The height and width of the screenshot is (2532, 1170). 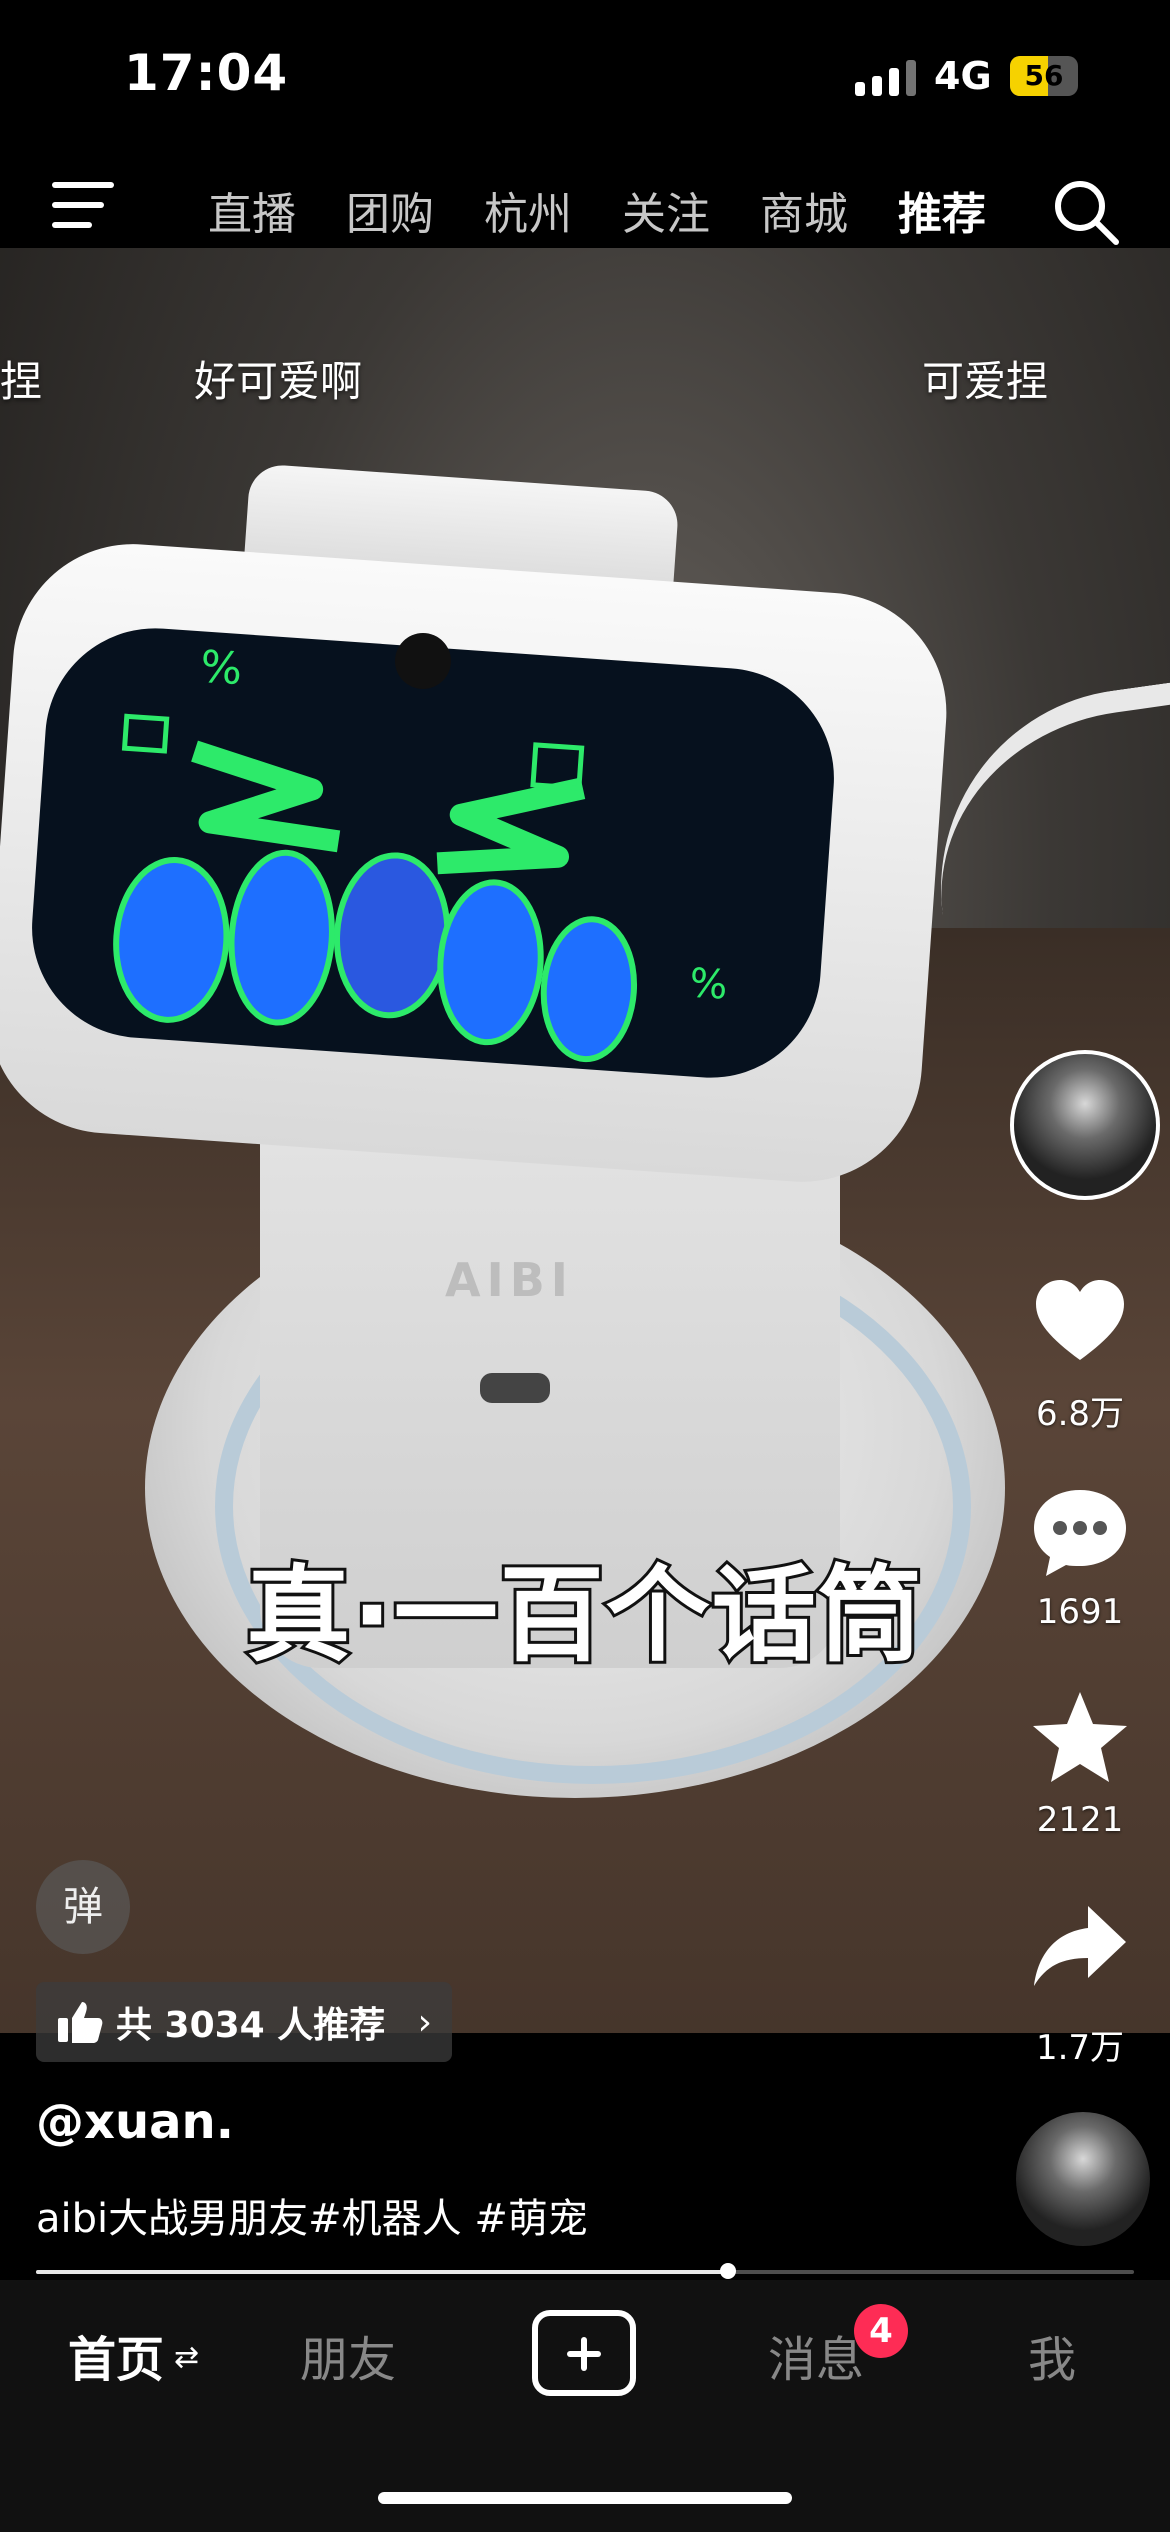 What do you see at coordinates (1083, 2179) in the screenshot?
I see `music-disc-avatar` at bounding box center [1083, 2179].